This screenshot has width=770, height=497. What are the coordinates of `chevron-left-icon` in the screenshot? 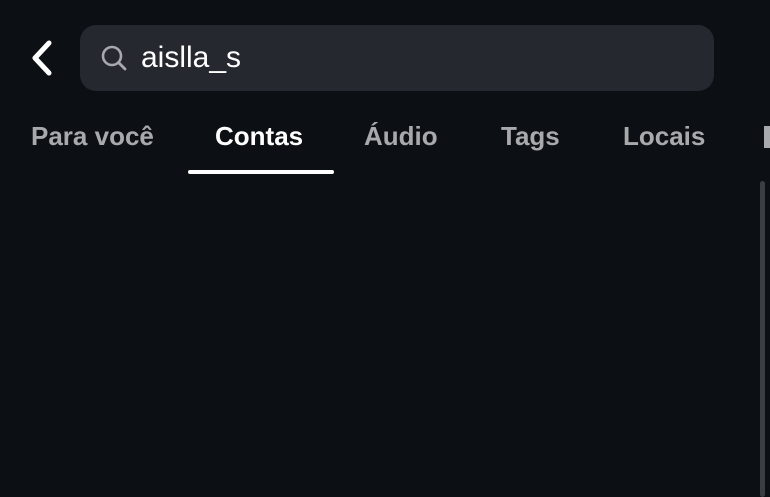 It's located at (42, 58).